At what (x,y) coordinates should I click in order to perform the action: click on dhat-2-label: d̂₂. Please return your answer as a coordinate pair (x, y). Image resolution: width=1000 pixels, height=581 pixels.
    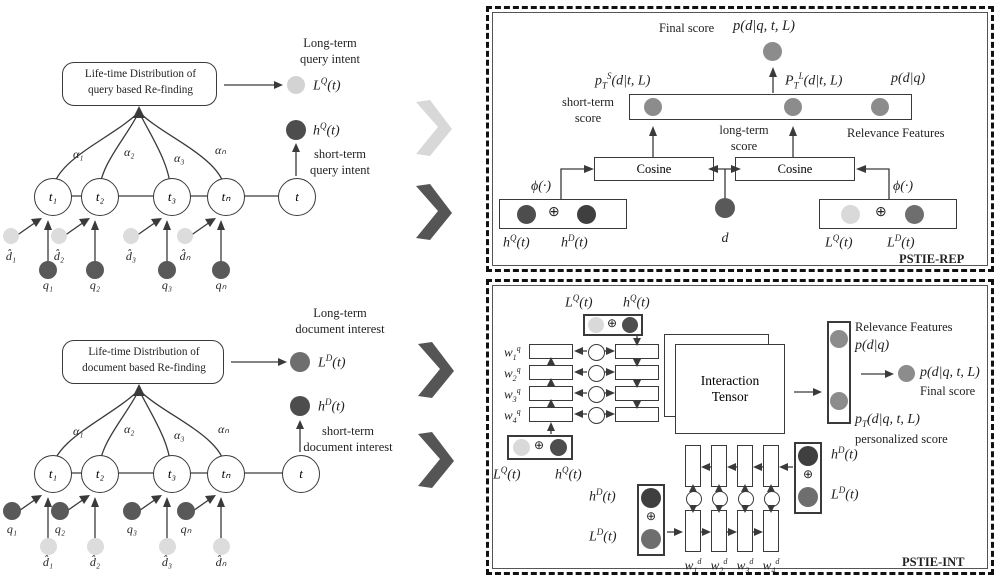
    Looking at the image, I should click on (59, 256).